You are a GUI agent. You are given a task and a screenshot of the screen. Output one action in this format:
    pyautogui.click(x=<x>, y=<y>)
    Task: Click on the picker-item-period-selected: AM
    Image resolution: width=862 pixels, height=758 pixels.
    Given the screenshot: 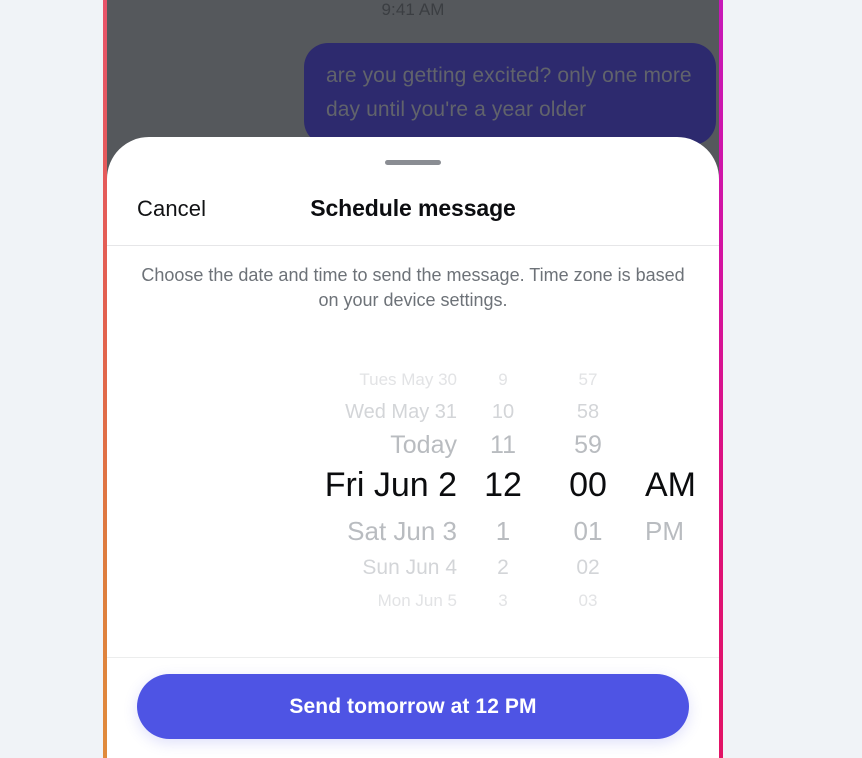 What is the action you would take?
    pyautogui.click(x=666, y=485)
    